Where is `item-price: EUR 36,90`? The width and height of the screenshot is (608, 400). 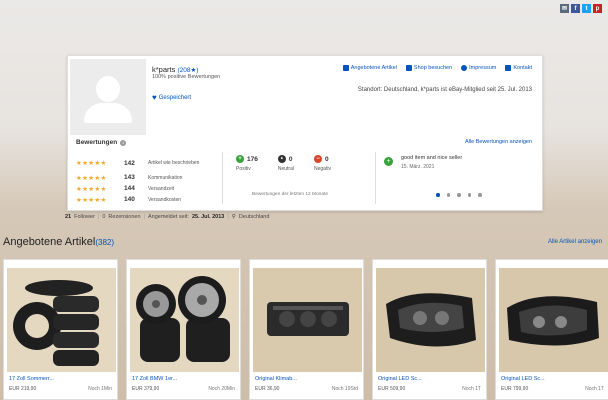
item-price: EUR 36,90 is located at coordinates (267, 389).